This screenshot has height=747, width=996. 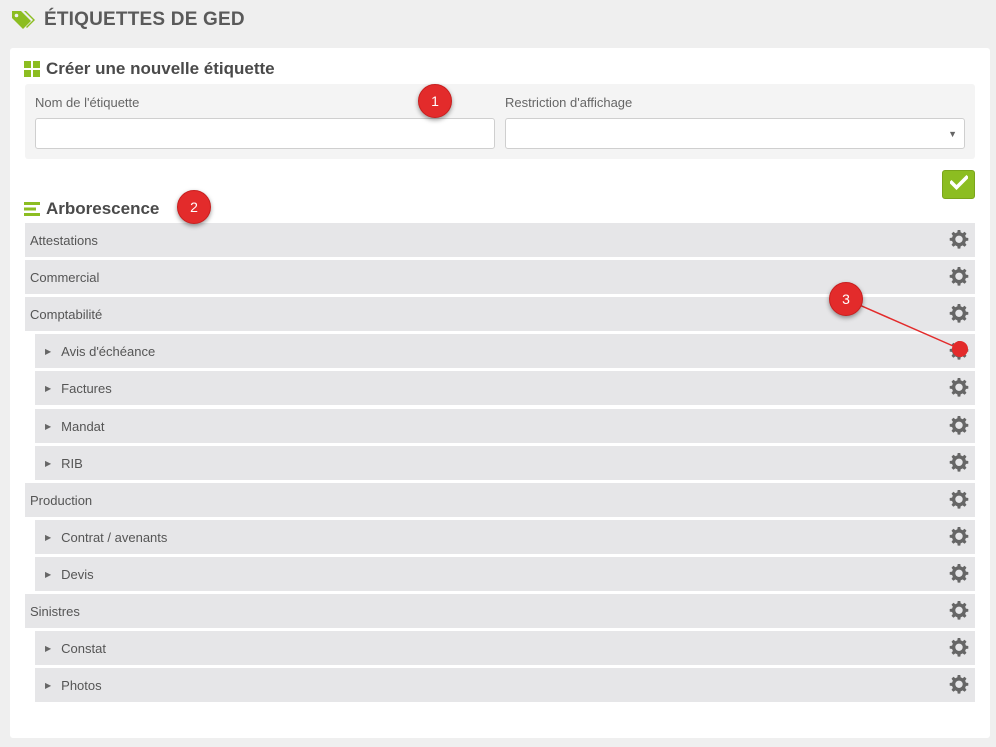 What do you see at coordinates (83, 426) in the screenshot?
I see `tree-row-label: Mandat` at bounding box center [83, 426].